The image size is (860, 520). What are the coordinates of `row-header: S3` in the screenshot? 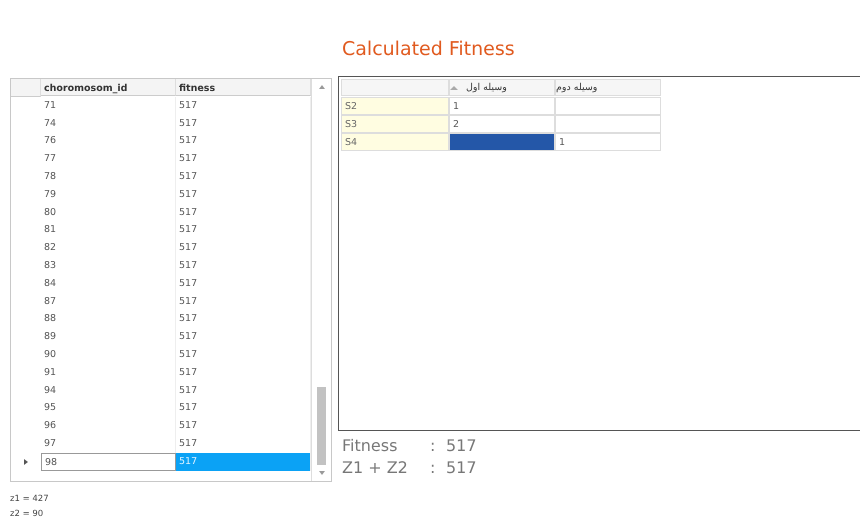 It's located at (395, 124).